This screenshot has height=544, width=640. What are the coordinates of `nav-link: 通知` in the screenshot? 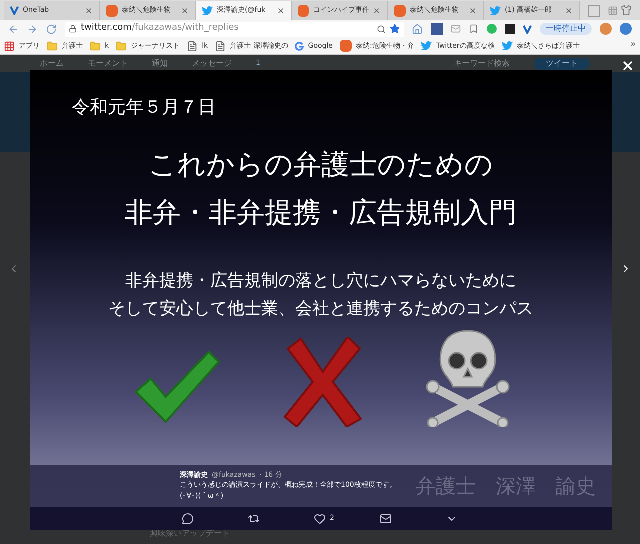 It's located at (160, 64).